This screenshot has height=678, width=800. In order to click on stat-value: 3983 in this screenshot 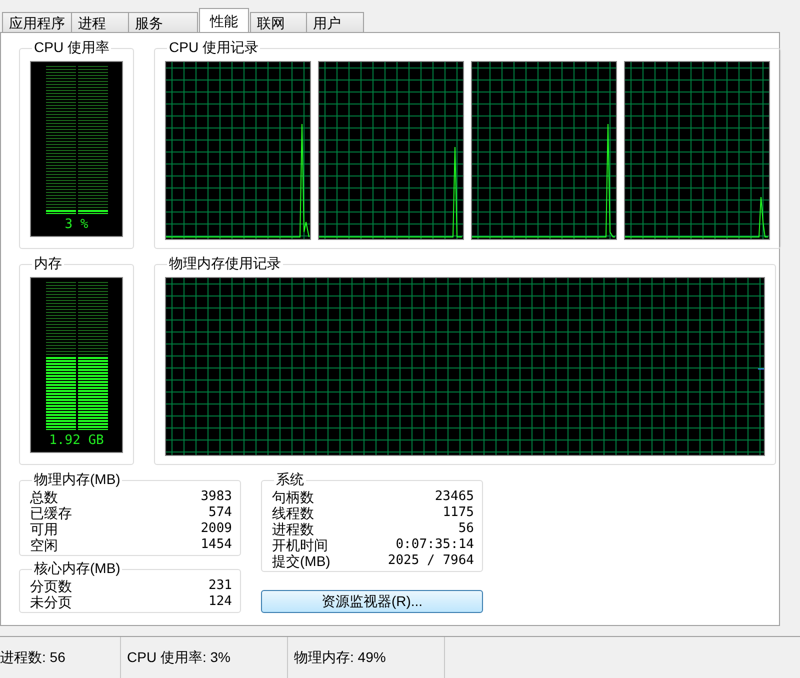, I will do `click(216, 497)`.